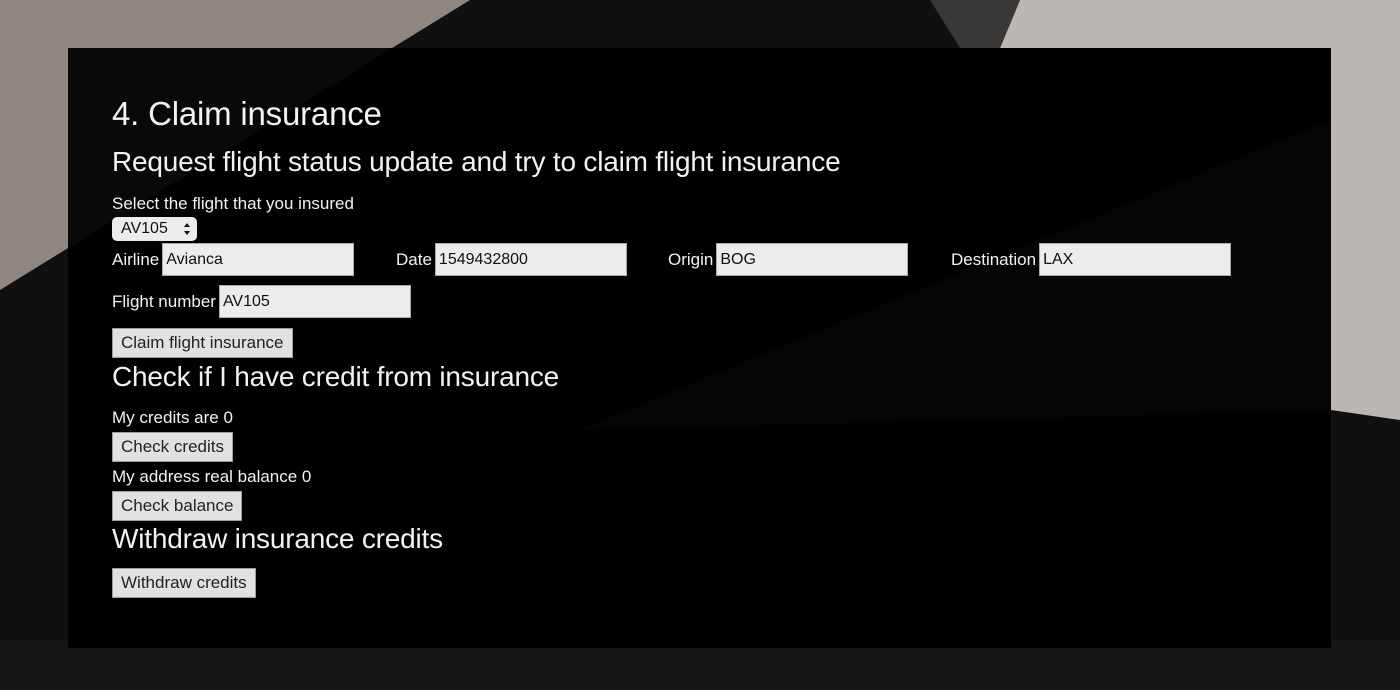  Describe the element at coordinates (1135, 259) in the screenshot. I see `destination-input` at that location.